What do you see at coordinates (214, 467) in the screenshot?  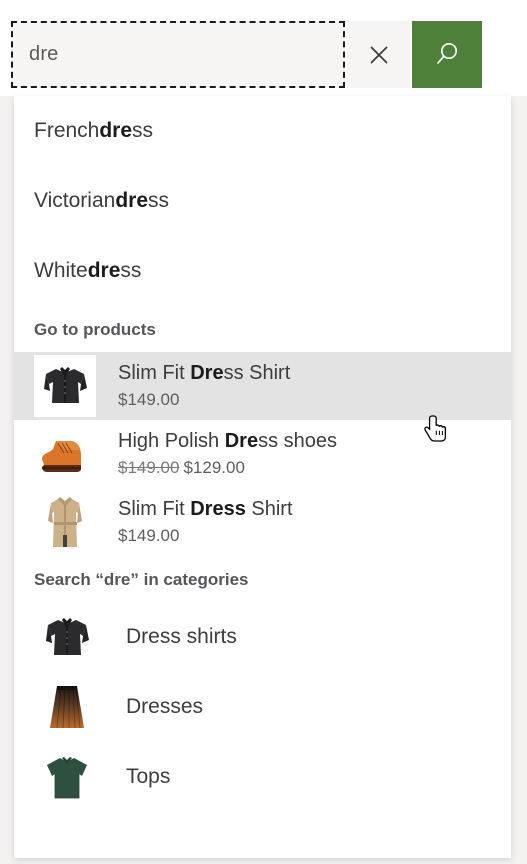 I see `product-current-price: $129.00` at bounding box center [214, 467].